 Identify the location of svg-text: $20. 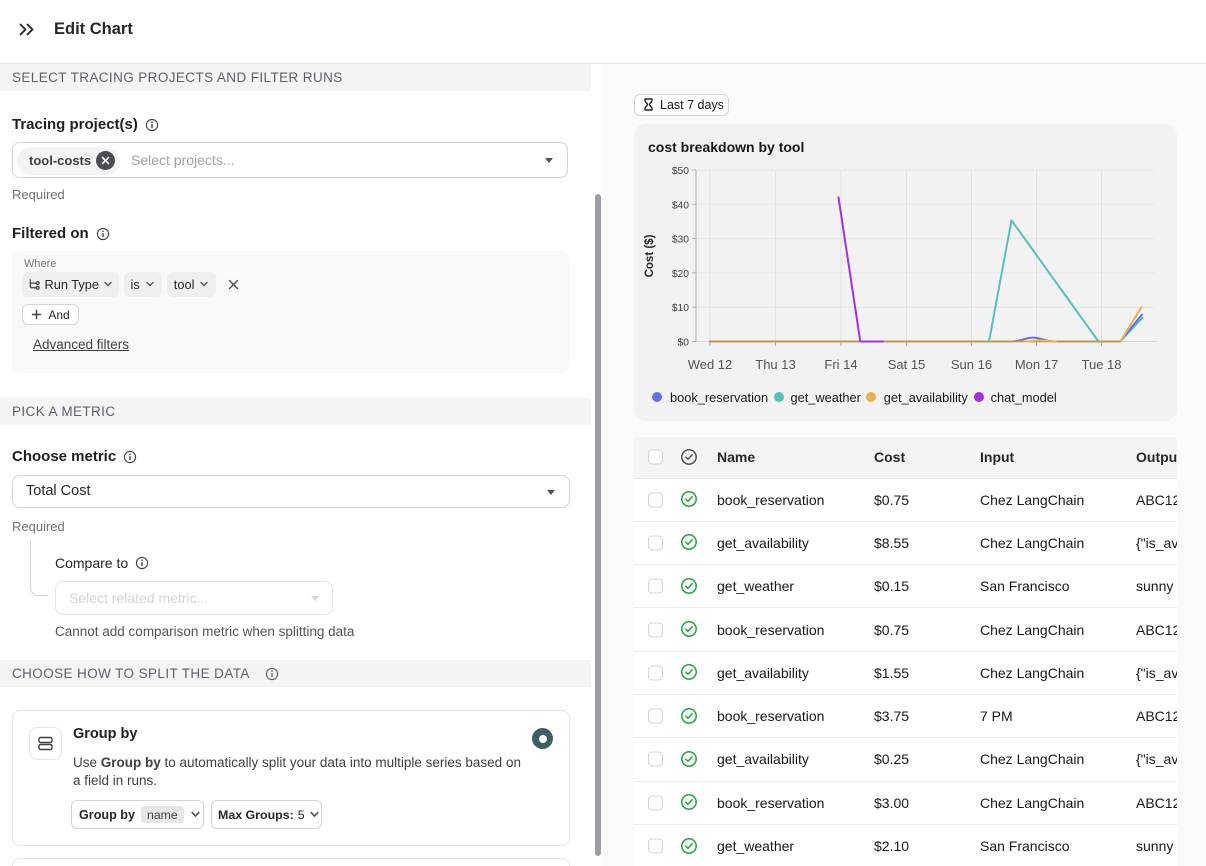
(680, 274).